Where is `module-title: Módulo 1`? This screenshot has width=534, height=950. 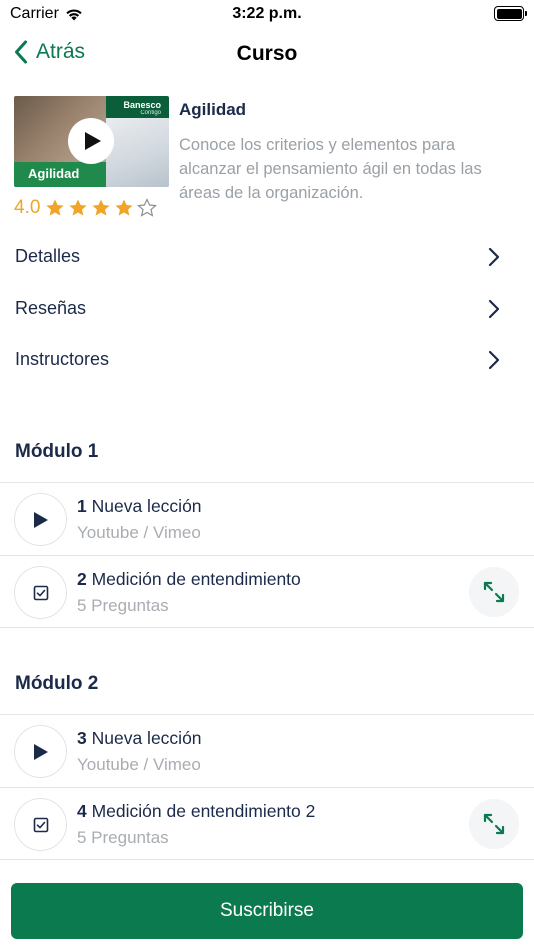 module-title: Módulo 1 is located at coordinates (57, 451).